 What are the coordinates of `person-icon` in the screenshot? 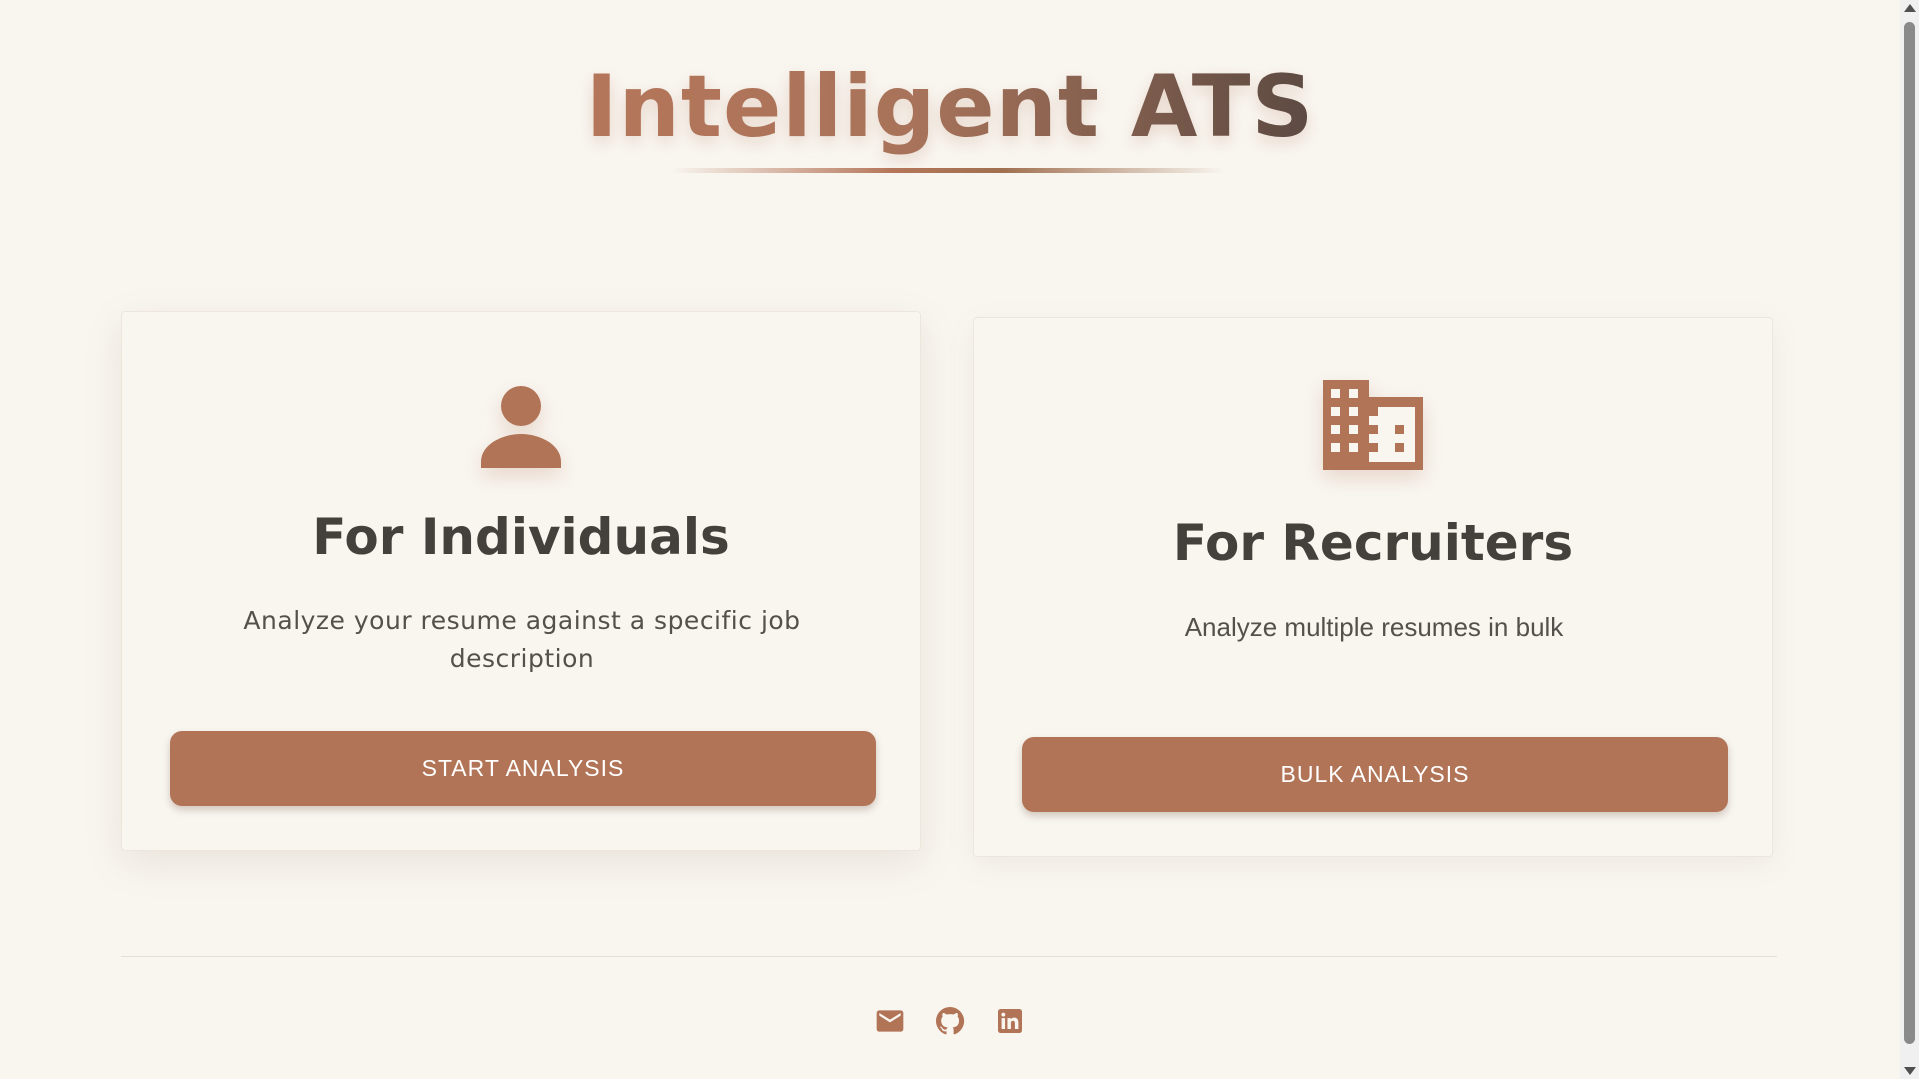 It's located at (521, 427).